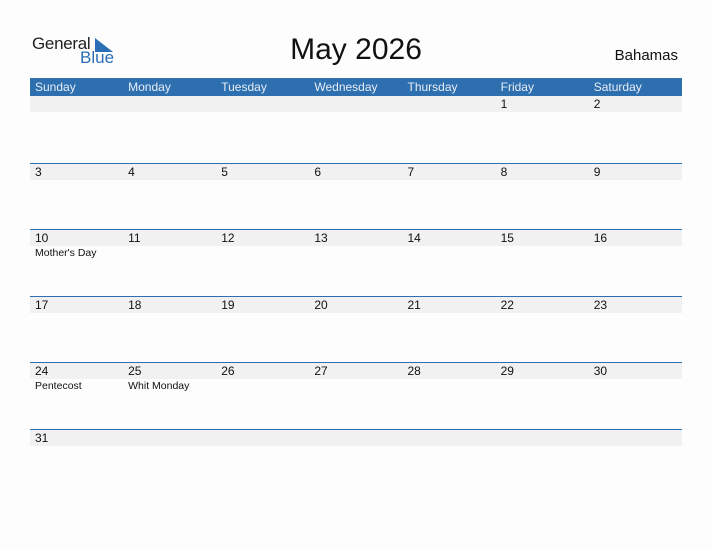 The height and width of the screenshot is (550, 712). I want to click on week-row: 12, so click(356, 129).